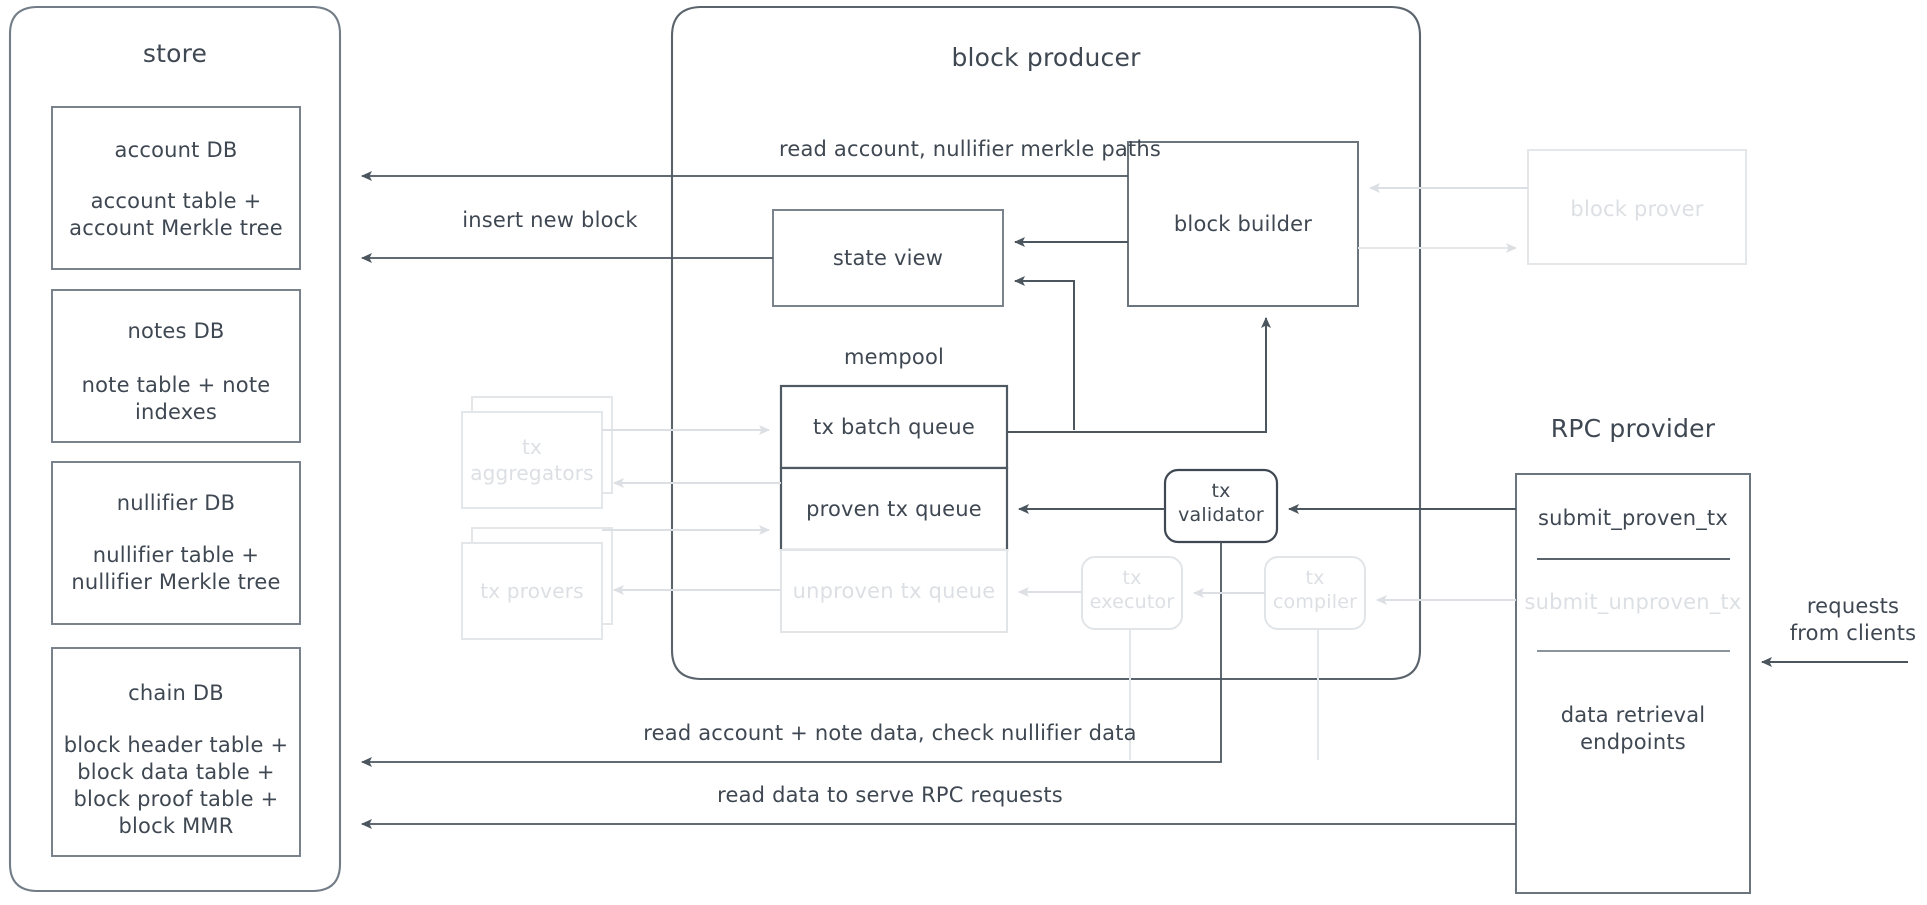 This screenshot has width=1927, height=905. What do you see at coordinates (1315, 593) in the screenshot?
I see `tx-compiler-box` at bounding box center [1315, 593].